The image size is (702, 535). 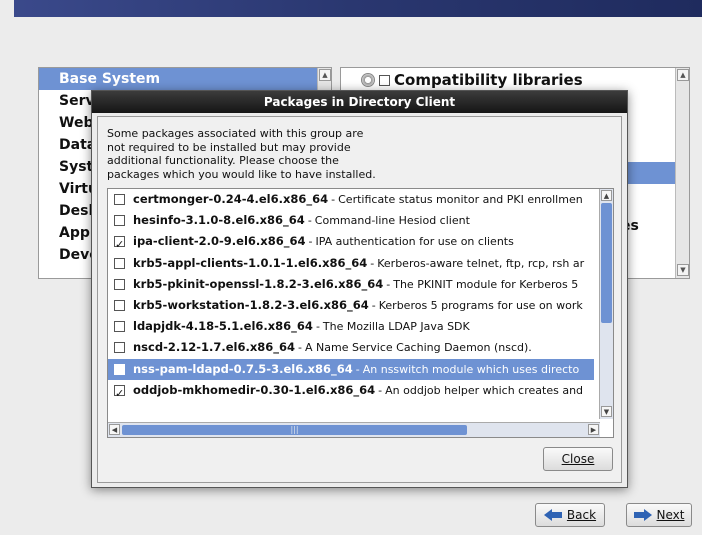 What do you see at coordinates (670, 515) in the screenshot?
I see `next-button-label: Next` at bounding box center [670, 515].